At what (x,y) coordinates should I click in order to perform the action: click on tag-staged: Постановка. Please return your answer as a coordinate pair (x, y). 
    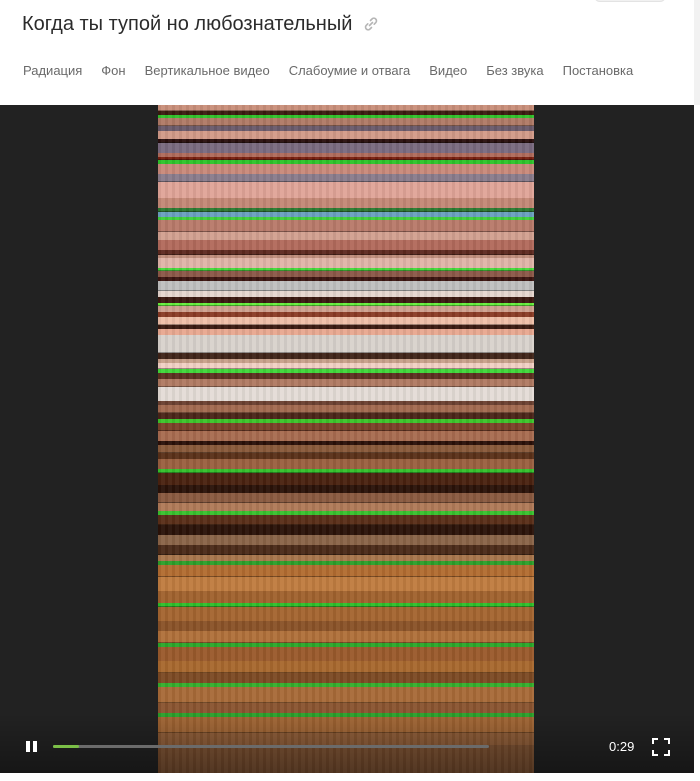
    Looking at the image, I should click on (598, 71).